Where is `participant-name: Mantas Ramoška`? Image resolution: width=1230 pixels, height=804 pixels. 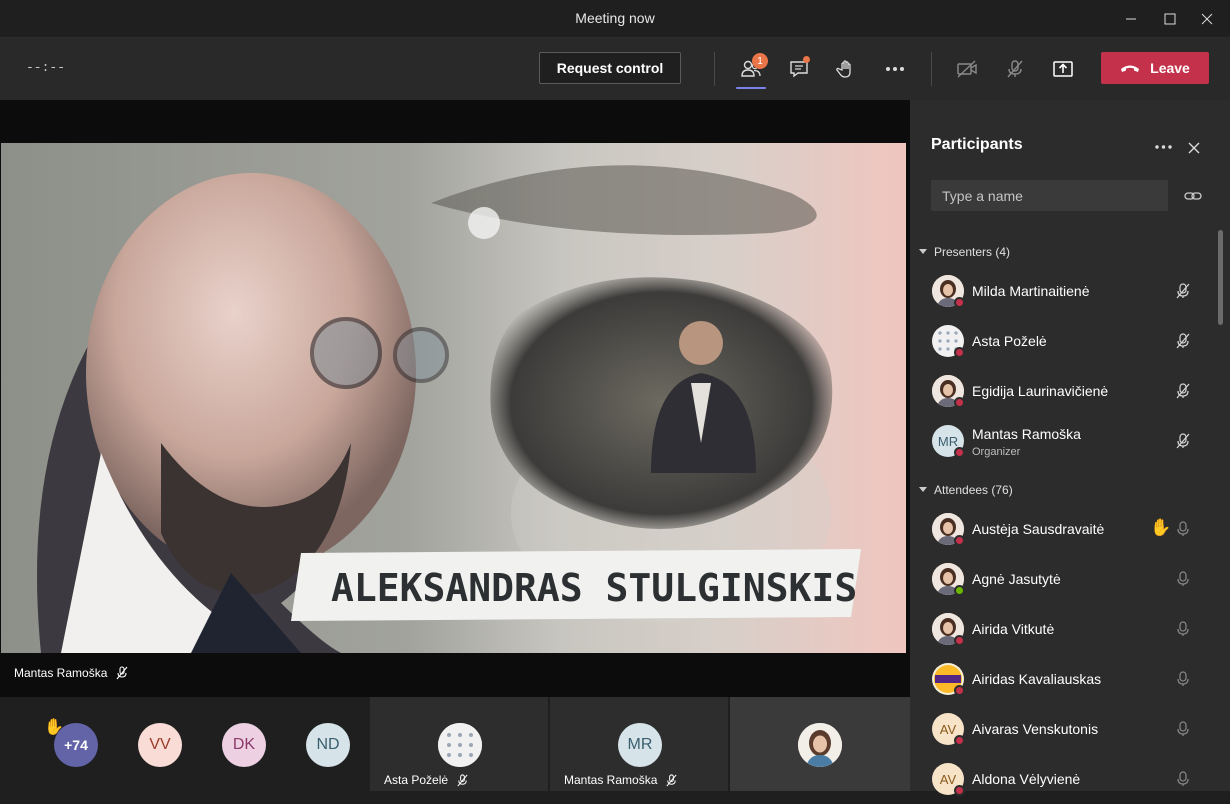 participant-name: Mantas Ramoška is located at coordinates (1026, 434).